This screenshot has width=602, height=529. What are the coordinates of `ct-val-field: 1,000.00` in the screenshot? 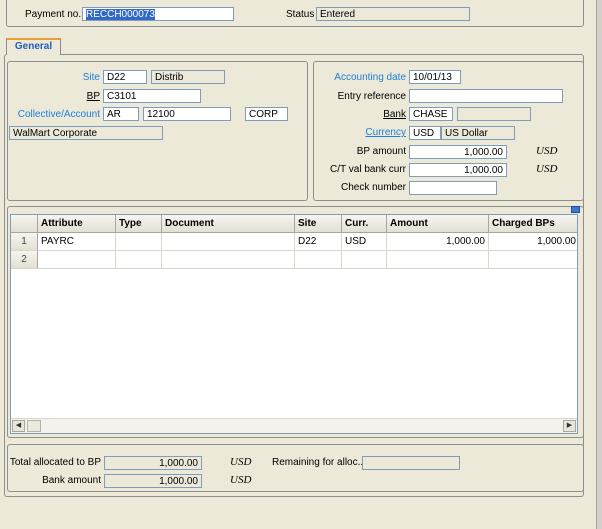 It's located at (458, 170).